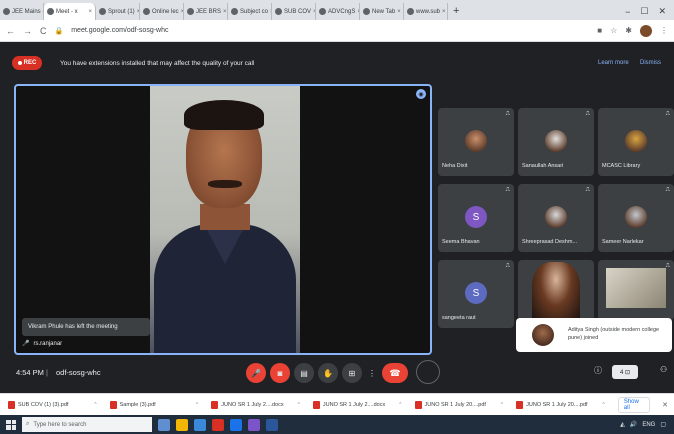  Describe the element at coordinates (644, 11) in the screenshot. I see `maximize-button: ☐` at that location.